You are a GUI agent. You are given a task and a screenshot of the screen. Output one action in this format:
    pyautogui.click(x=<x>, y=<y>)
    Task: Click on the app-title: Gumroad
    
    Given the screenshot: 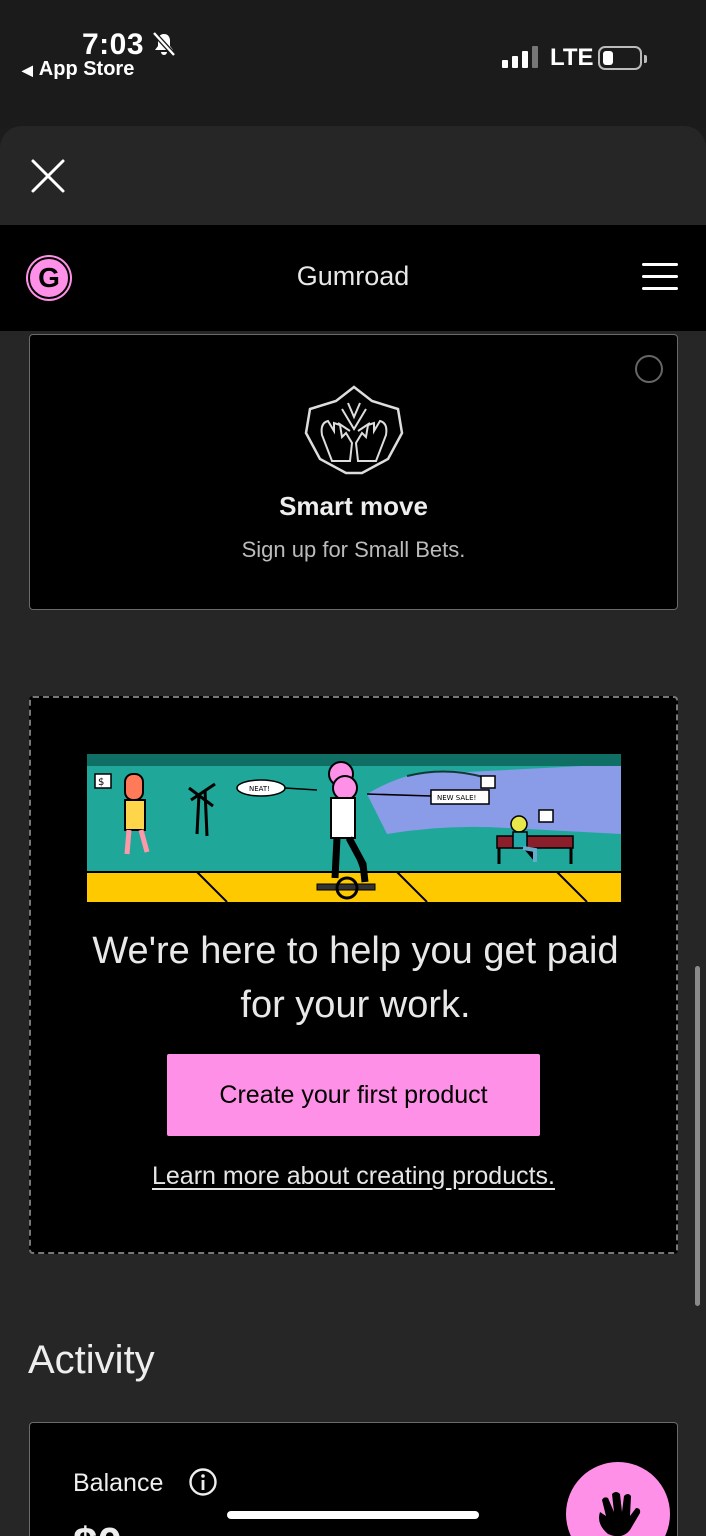 What is the action you would take?
    pyautogui.click(x=353, y=276)
    